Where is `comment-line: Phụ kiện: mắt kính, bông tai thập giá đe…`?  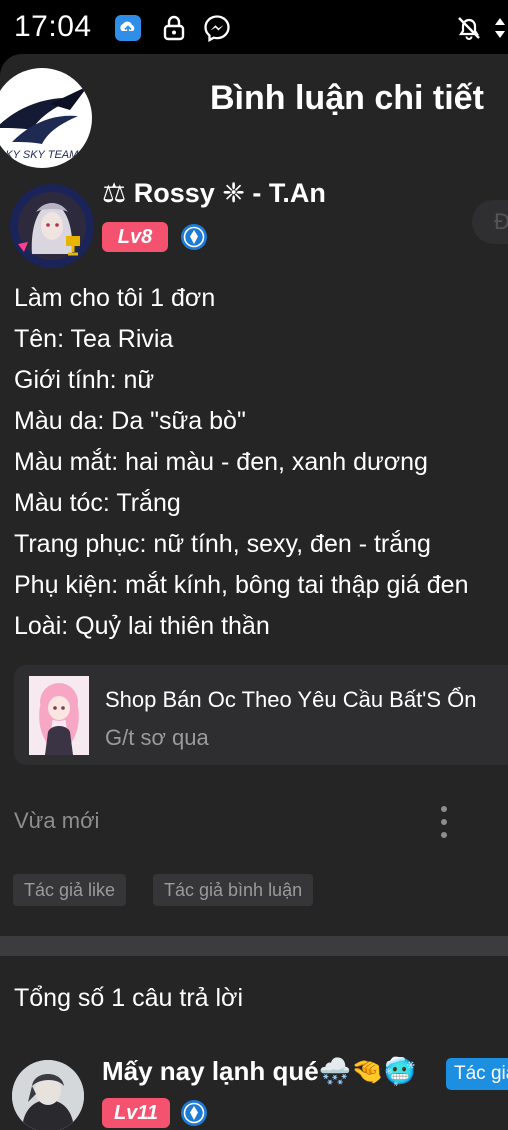 comment-line: Phụ kiện: mắt kính, bông tai thập giá đe… is located at coordinates (241, 585).